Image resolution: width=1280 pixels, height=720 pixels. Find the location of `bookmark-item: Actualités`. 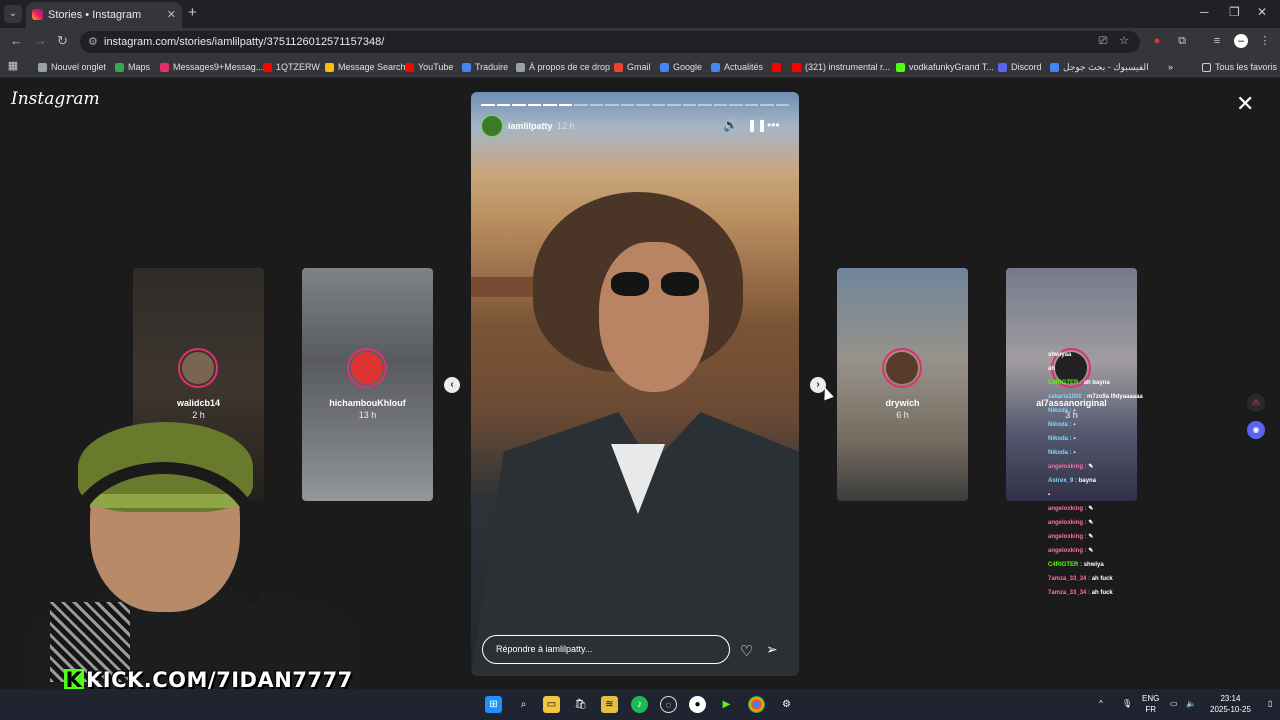

bookmark-item: Actualités is located at coordinates (737, 67).